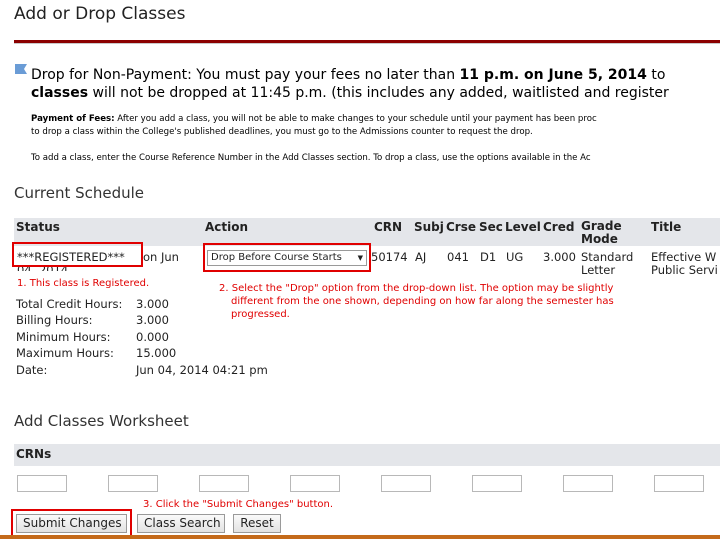  What do you see at coordinates (388, 227) in the screenshot?
I see `col-crn: CRN` at bounding box center [388, 227].